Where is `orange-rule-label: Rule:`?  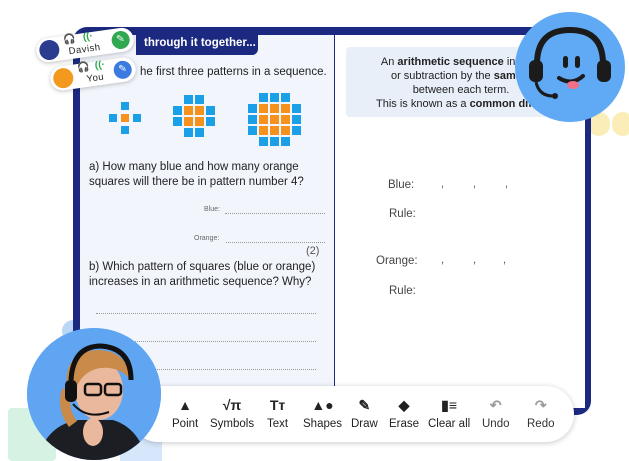 orange-rule-label: Rule: is located at coordinates (402, 291).